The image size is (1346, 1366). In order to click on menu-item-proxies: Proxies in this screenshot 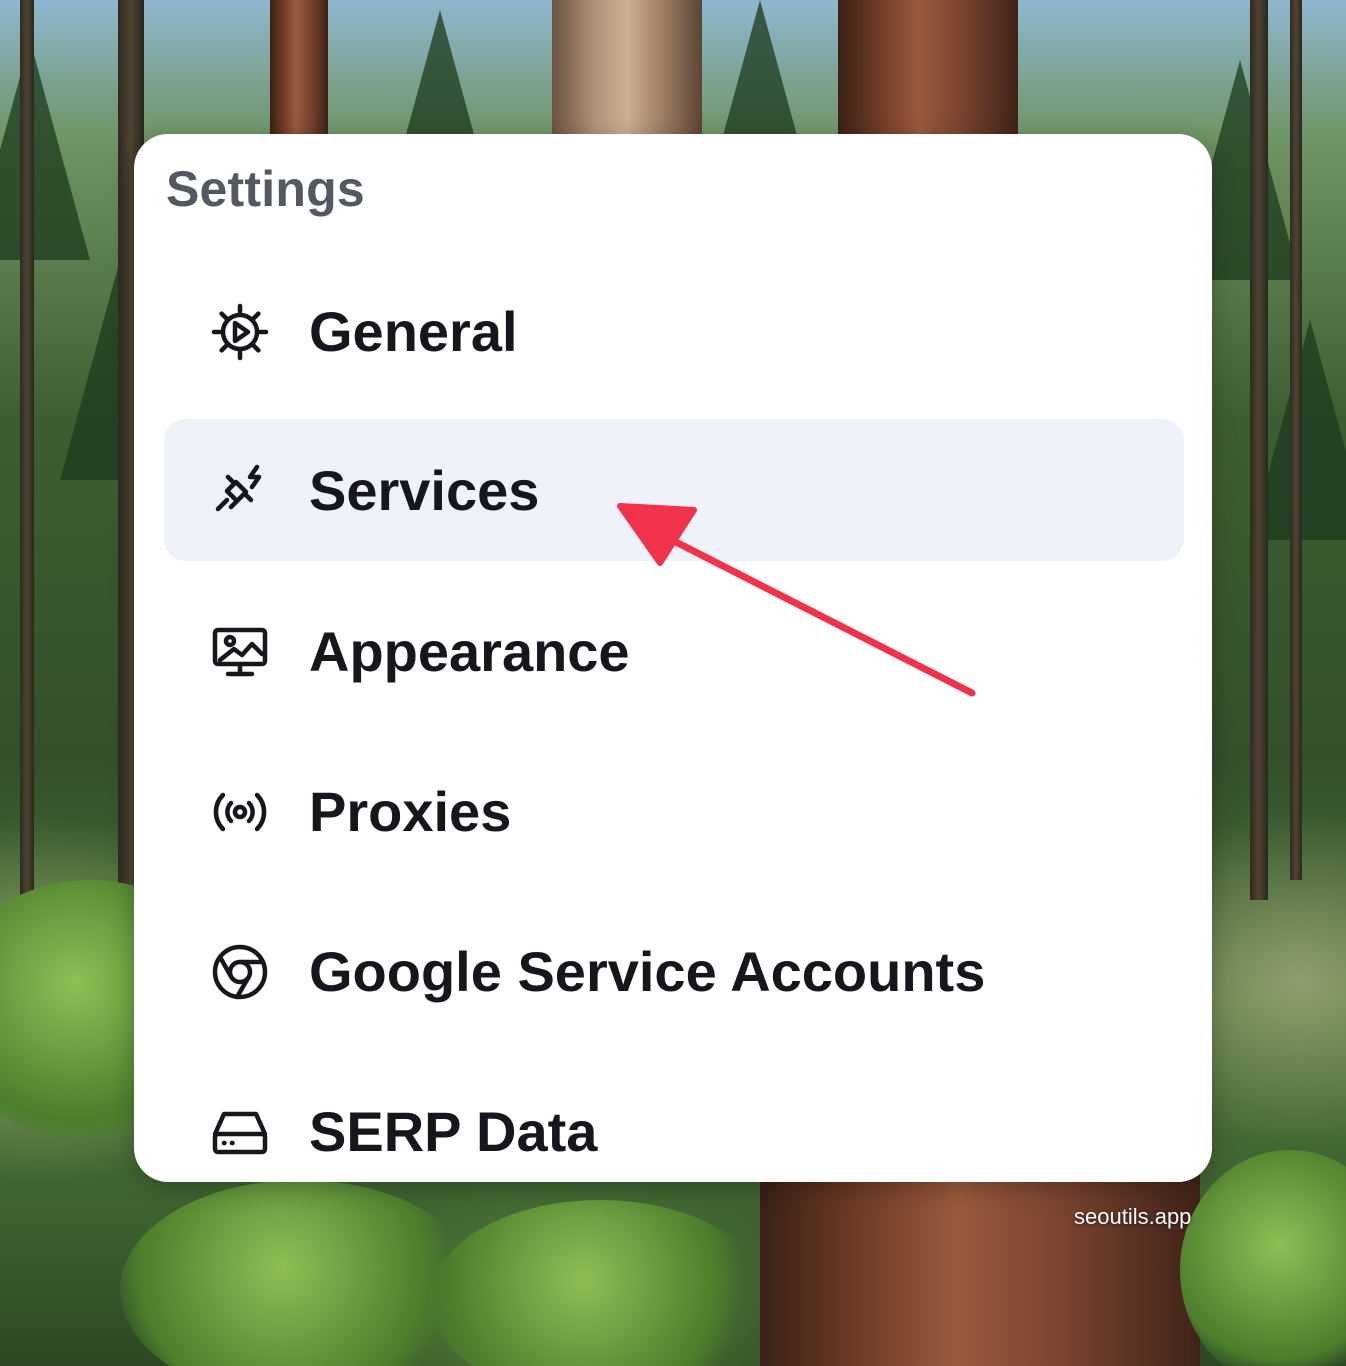, I will do `click(674, 811)`.